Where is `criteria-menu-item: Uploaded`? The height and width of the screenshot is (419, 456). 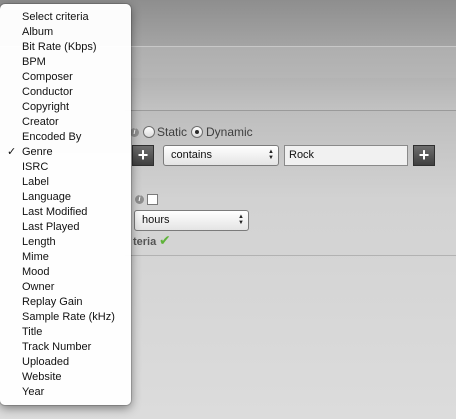 criteria-menu-item: Uploaded is located at coordinates (65, 362).